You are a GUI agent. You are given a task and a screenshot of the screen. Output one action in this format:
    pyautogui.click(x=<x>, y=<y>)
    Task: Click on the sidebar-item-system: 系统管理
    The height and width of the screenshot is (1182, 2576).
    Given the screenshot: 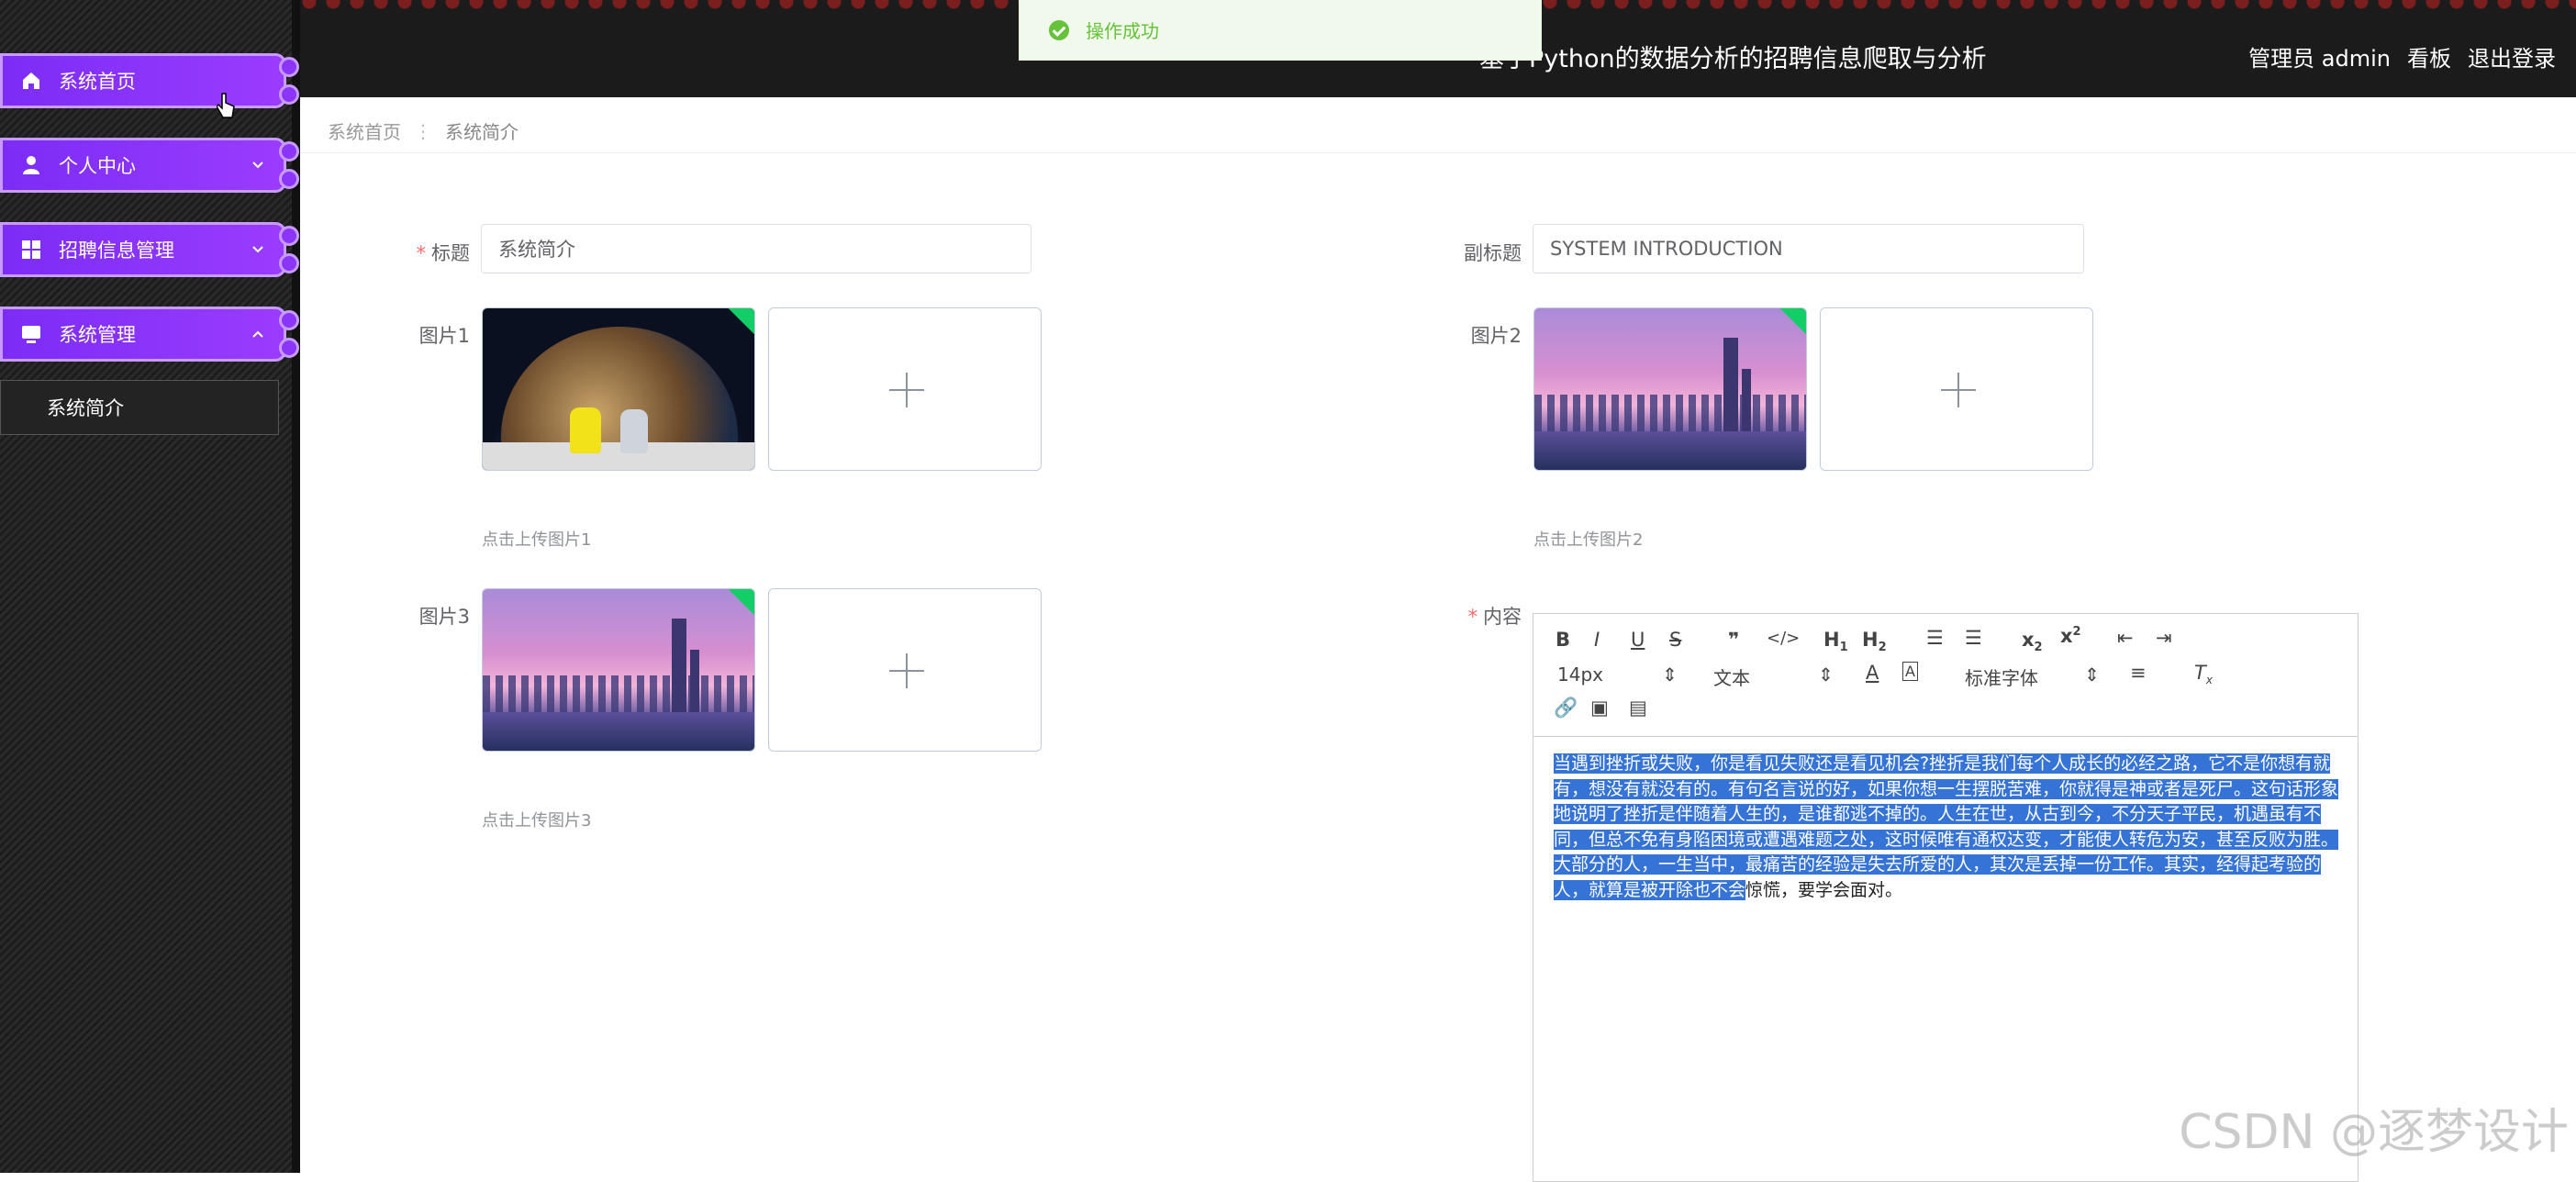 What is the action you would take?
    pyautogui.click(x=143, y=335)
    